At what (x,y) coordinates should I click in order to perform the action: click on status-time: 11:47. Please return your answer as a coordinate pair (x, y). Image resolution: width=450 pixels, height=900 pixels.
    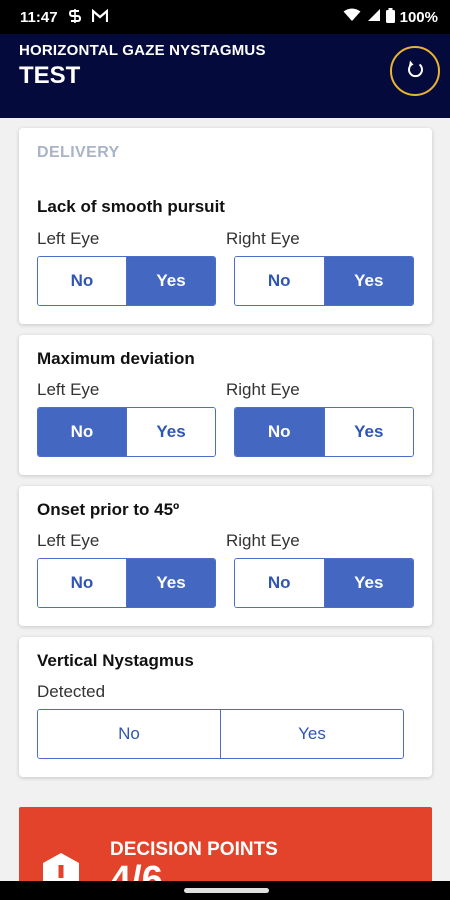
    Looking at the image, I should click on (39, 17).